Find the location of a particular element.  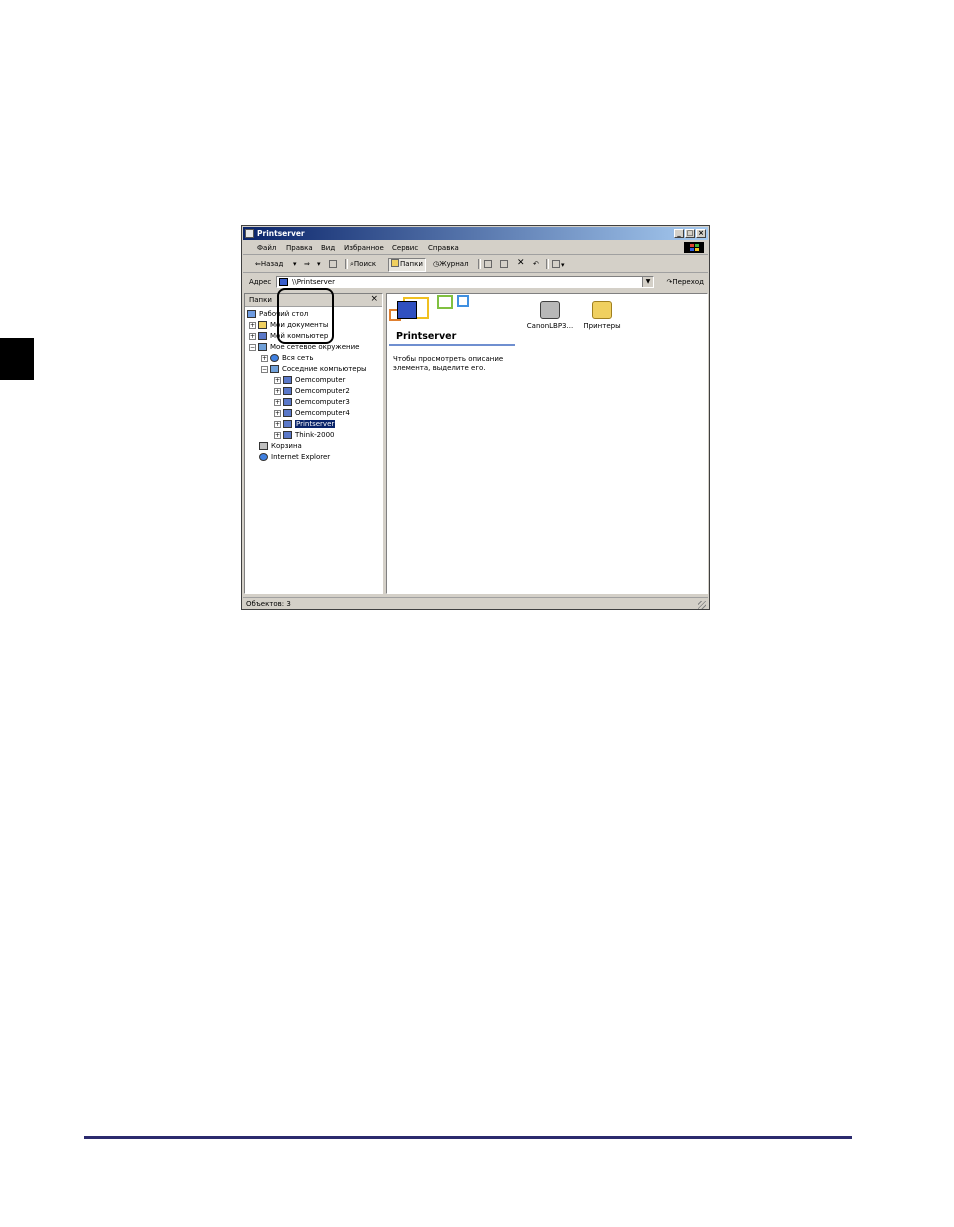

folders-icon is located at coordinates (395, 263).